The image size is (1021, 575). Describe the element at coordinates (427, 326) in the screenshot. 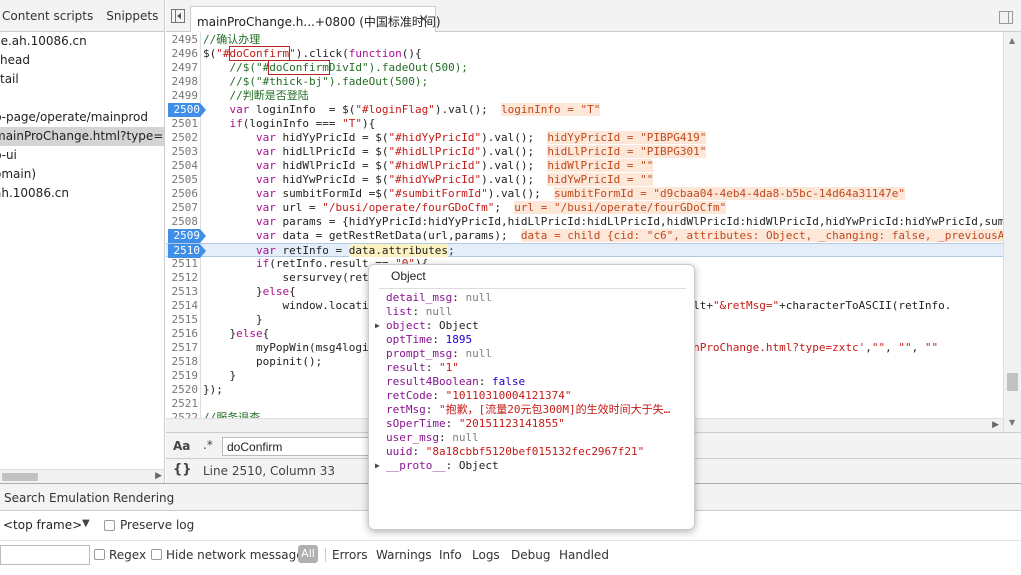

I see `object-property: ▶ object: Object` at that location.